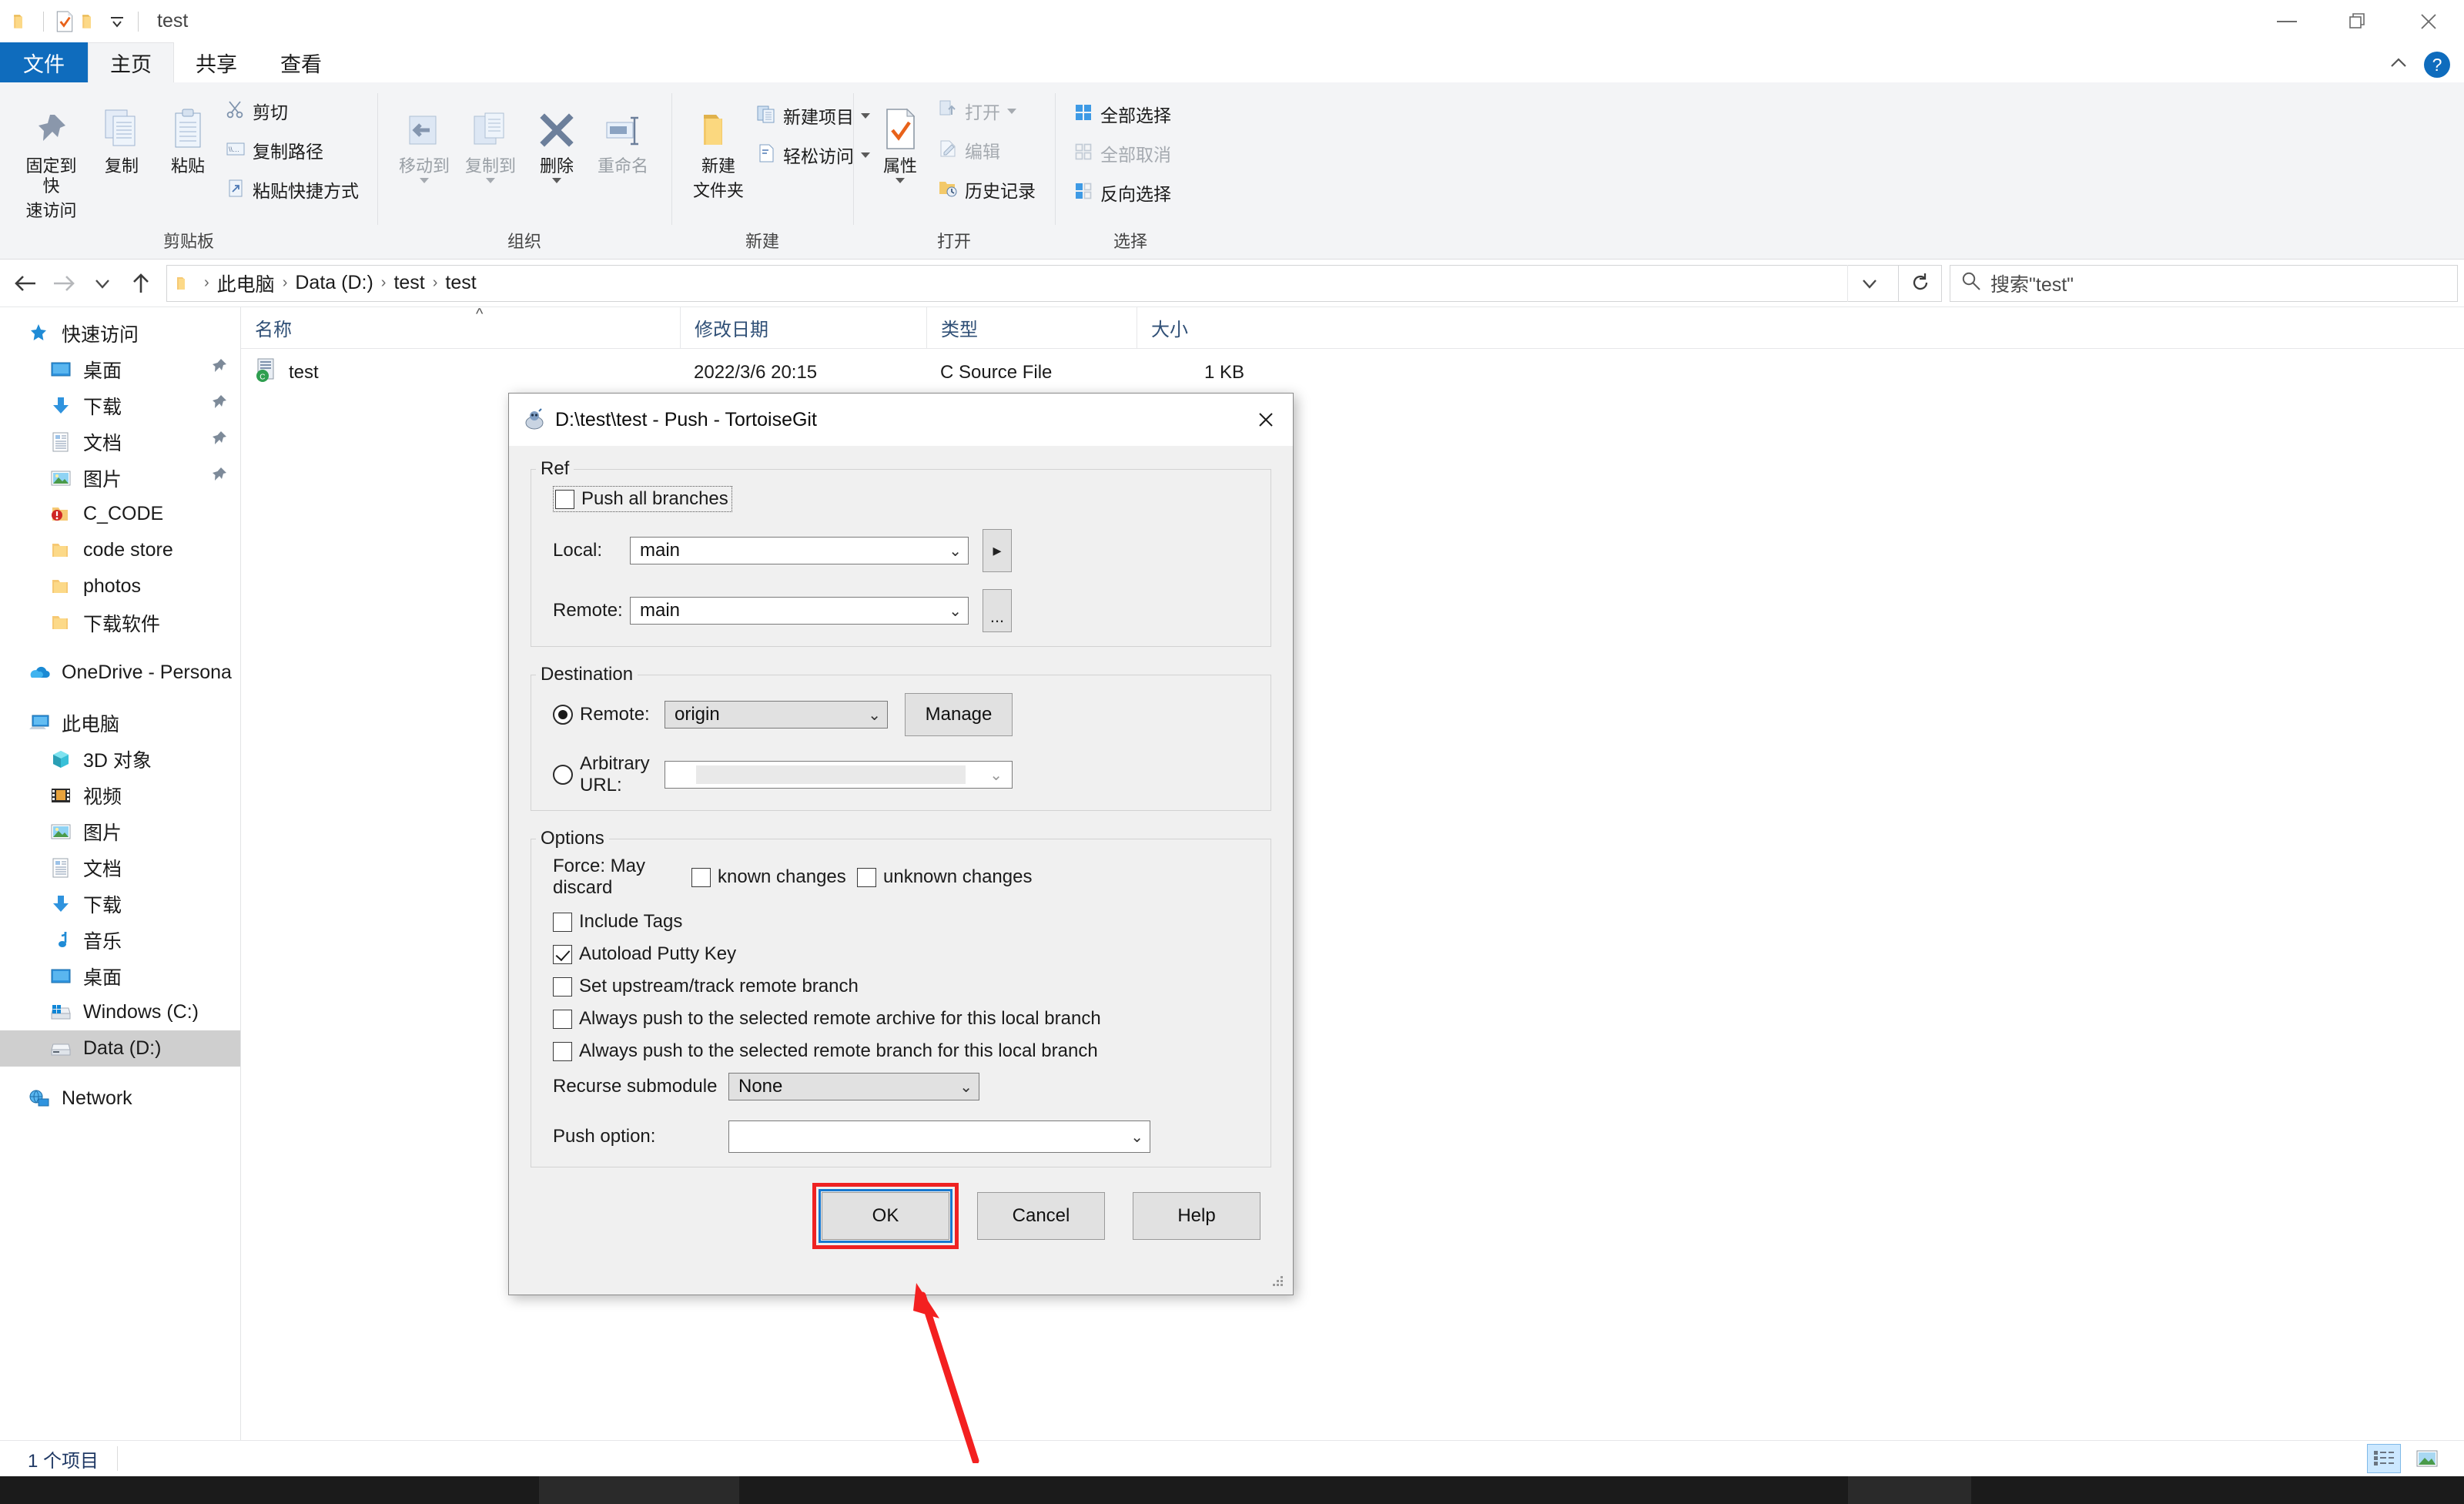 Image resolution: width=2464 pixels, height=1504 pixels. What do you see at coordinates (623, 134) in the screenshot?
I see `rename-button: 重命名` at bounding box center [623, 134].